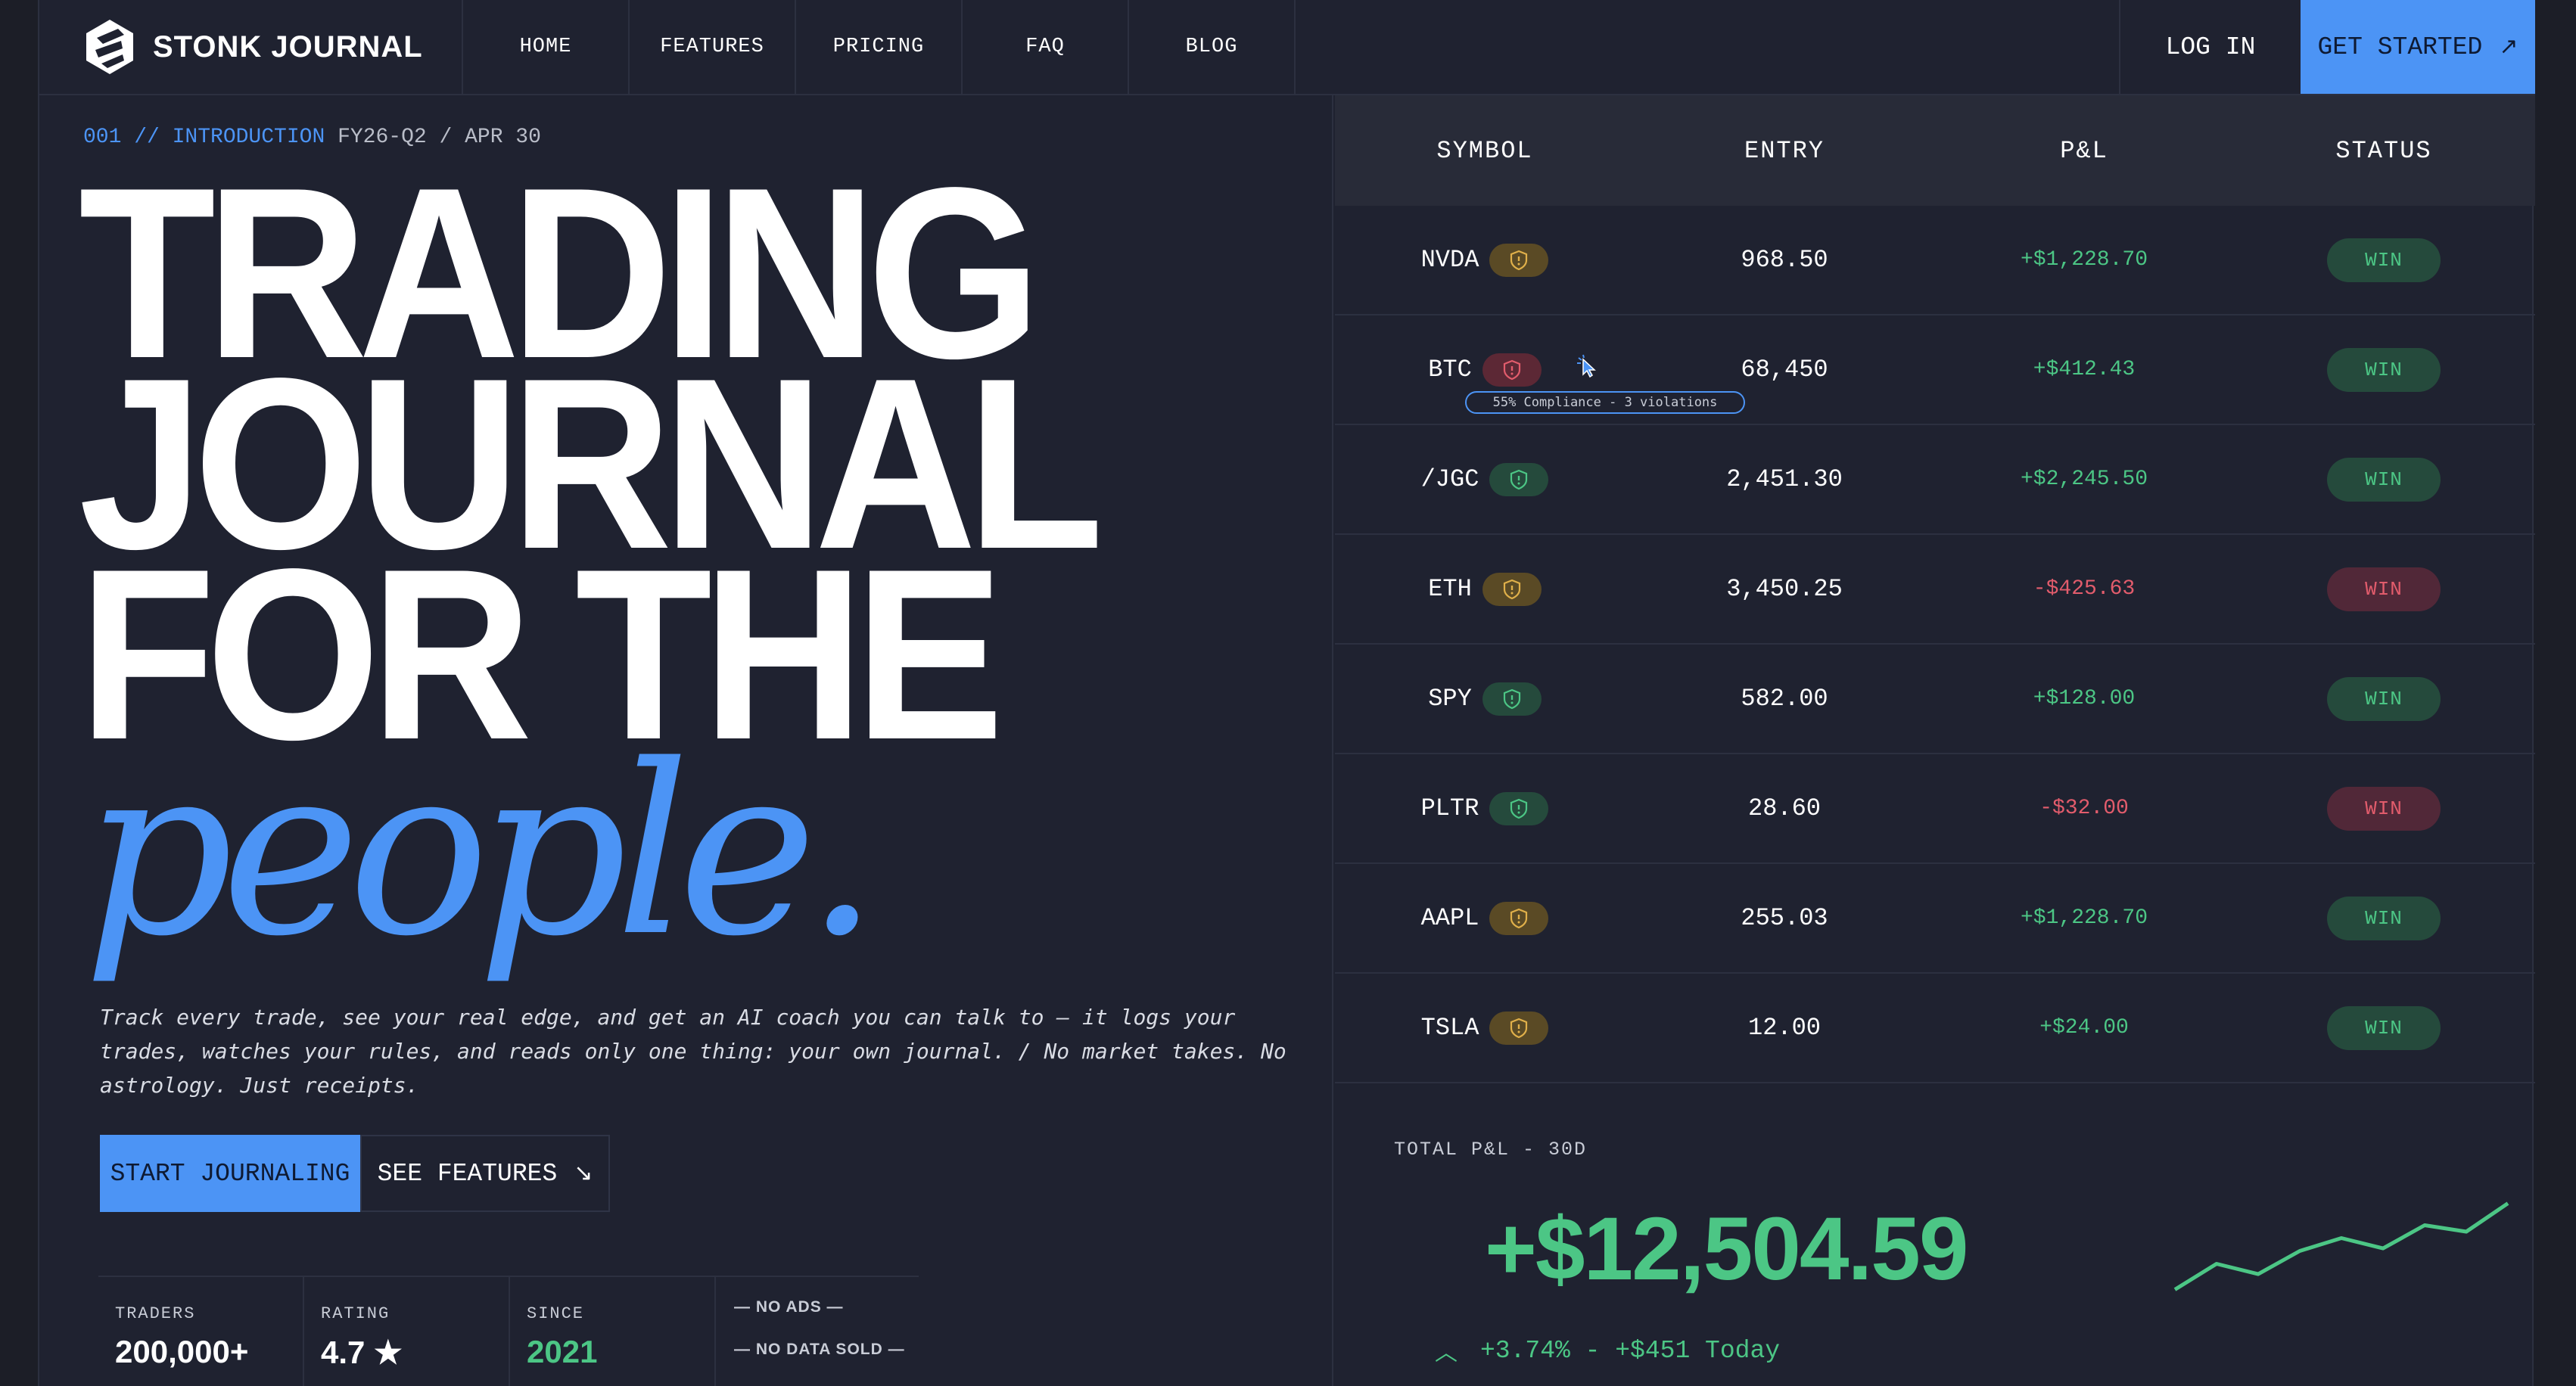 The image size is (2576, 1386). Describe the element at coordinates (1785, 918) in the screenshot. I see `entry-price: 255.03` at that location.